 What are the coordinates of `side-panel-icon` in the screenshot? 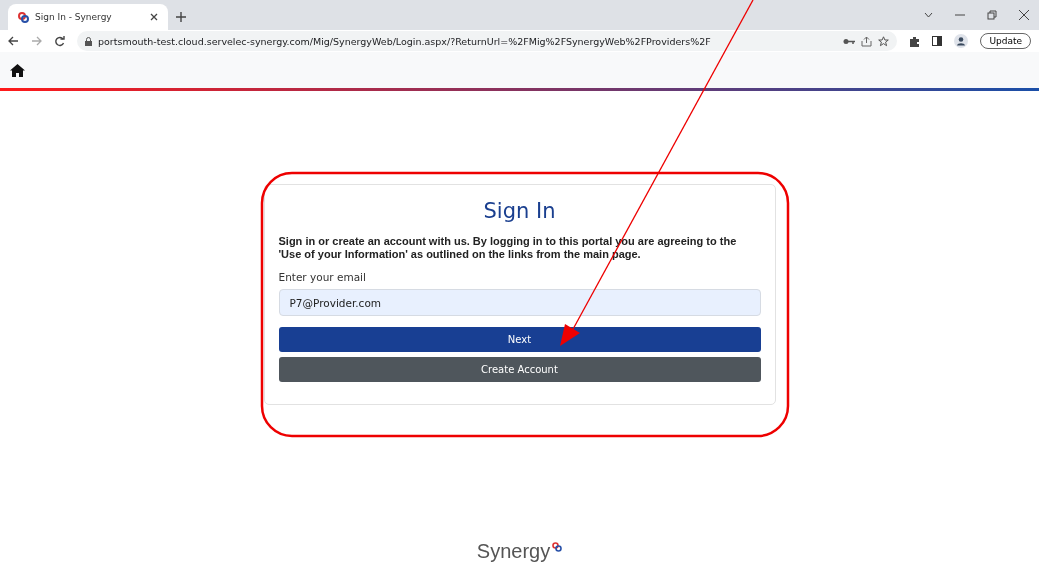 It's located at (937, 41).